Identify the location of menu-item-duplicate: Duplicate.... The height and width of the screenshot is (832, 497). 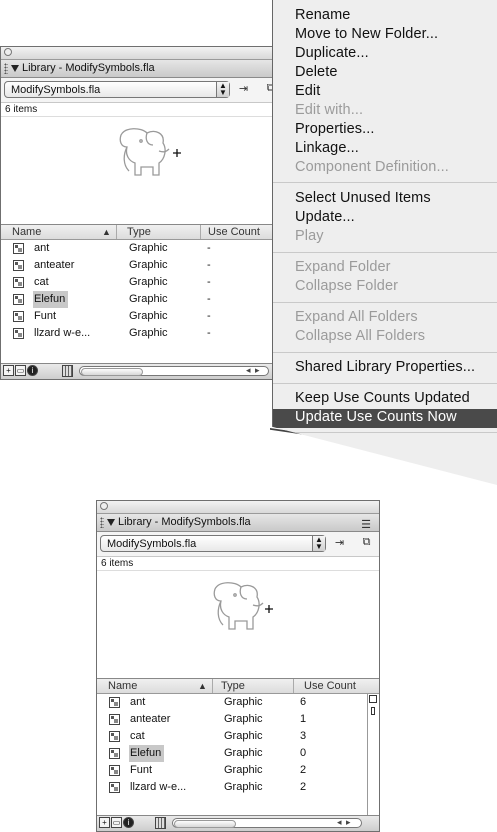
(332, 53).